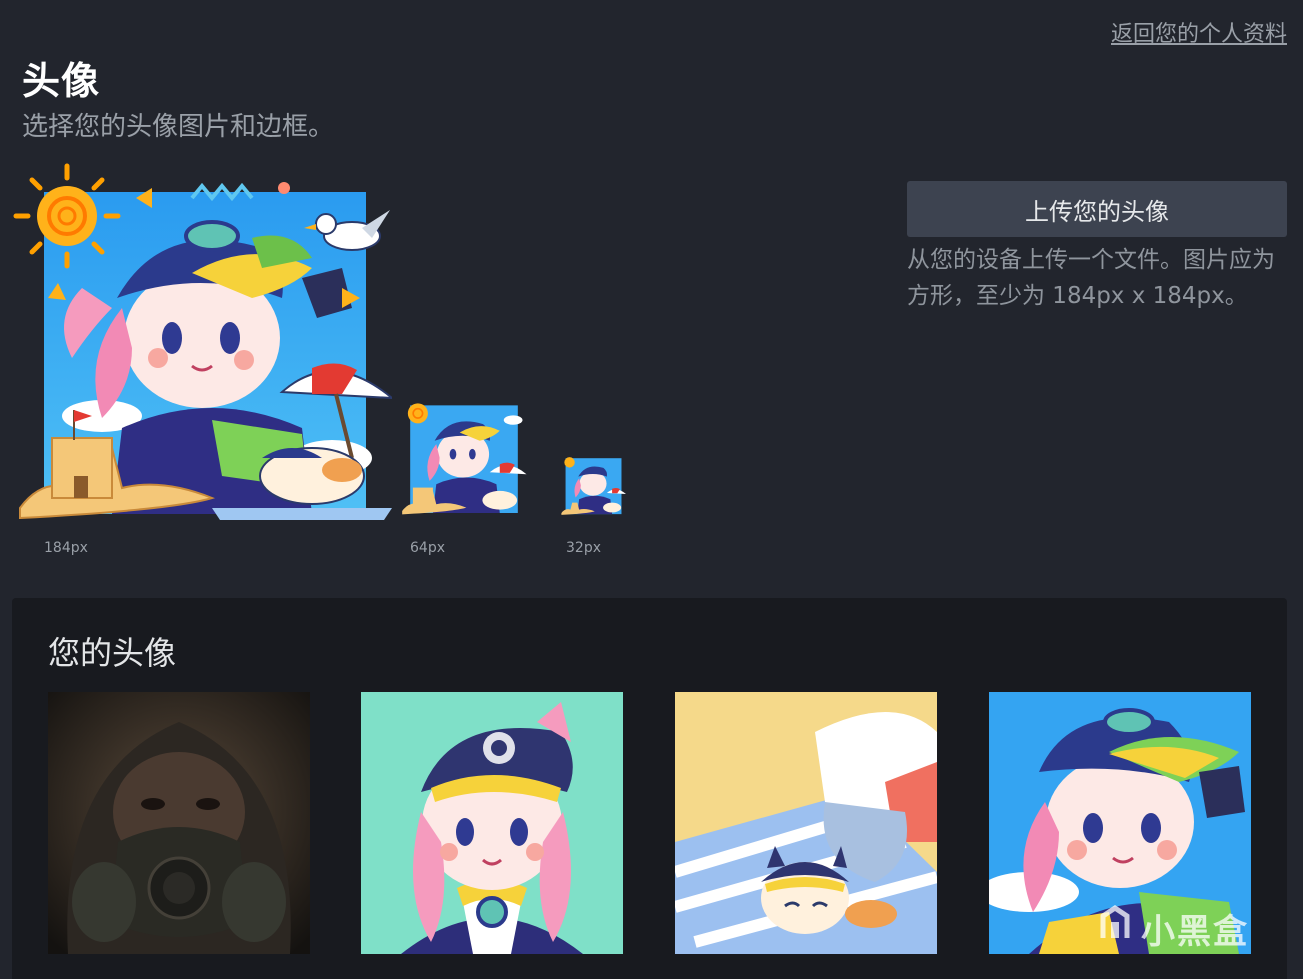  Describe the element at coordinates (1091, 278) in the screenshot. I see `upload-hint: 从您的设备上传一个文件。图片应为方形，至少为 184px x 184px。` at that location.